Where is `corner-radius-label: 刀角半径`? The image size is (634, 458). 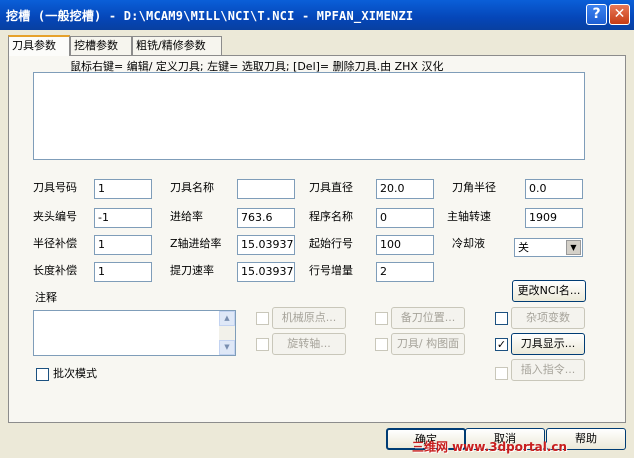 corner-radius-label: 刀角半径 is located at coordinates (474, 187).